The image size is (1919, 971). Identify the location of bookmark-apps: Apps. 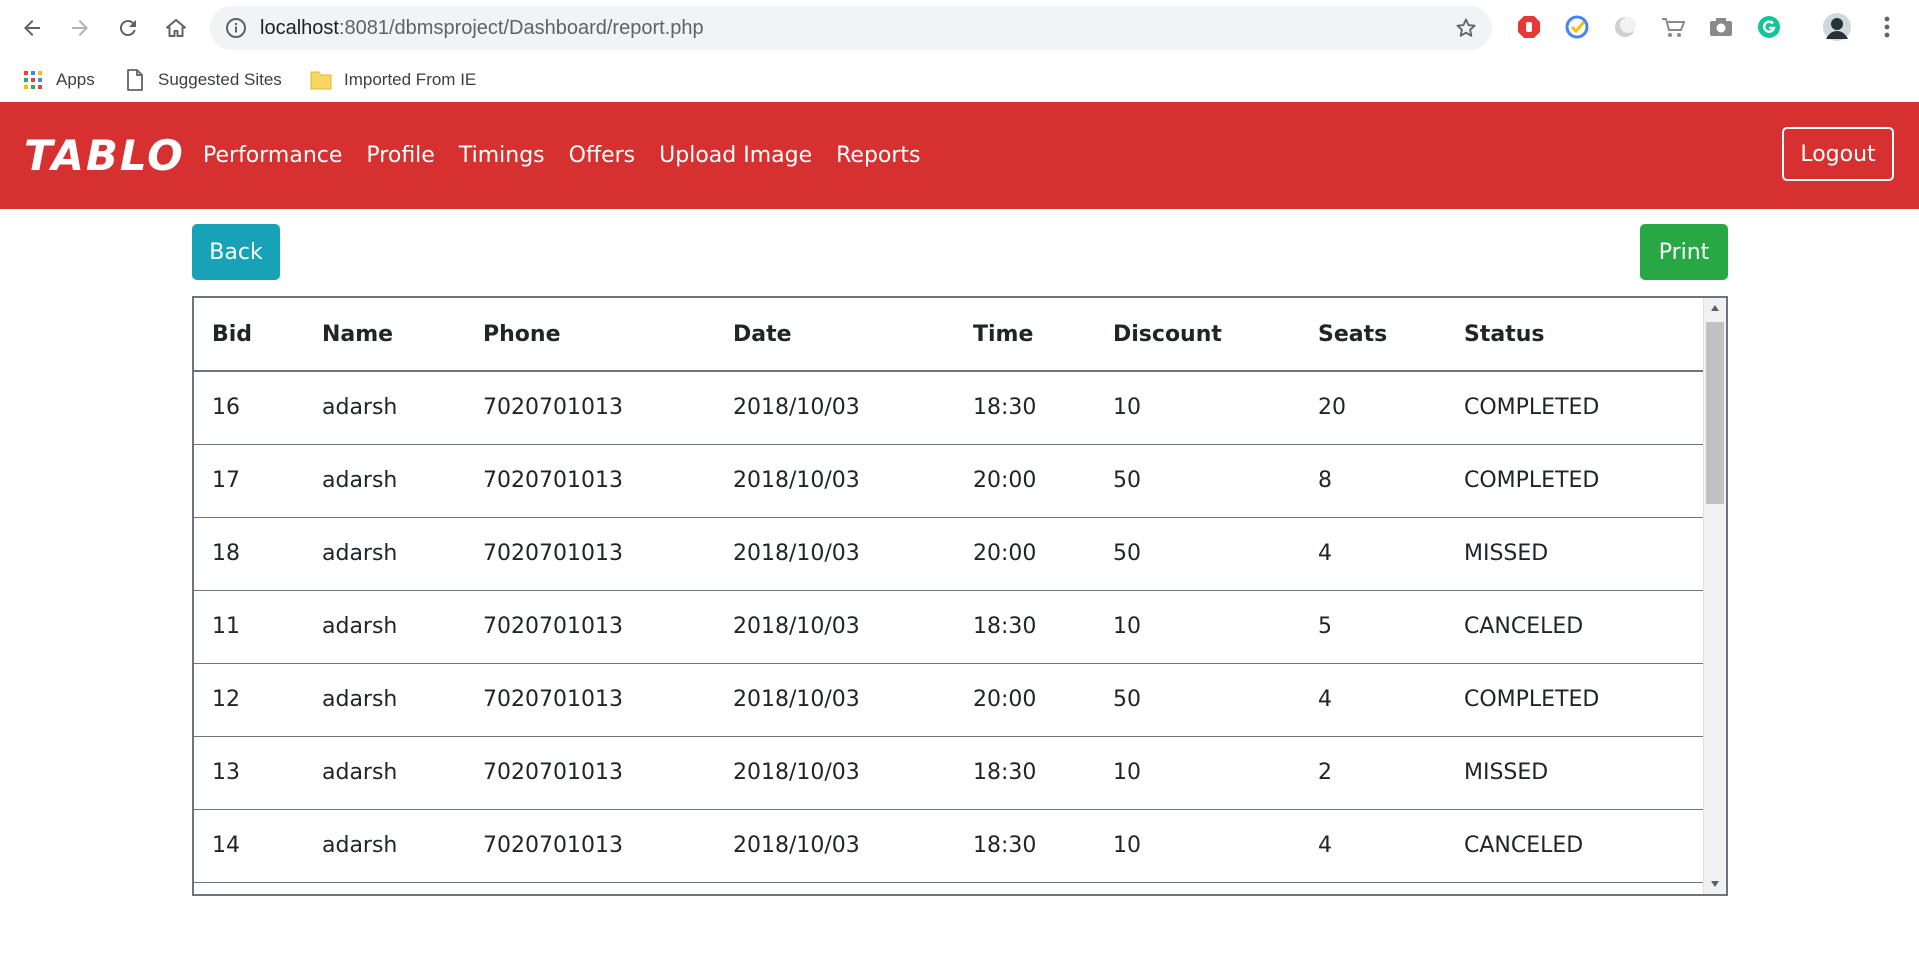
(58, 80).